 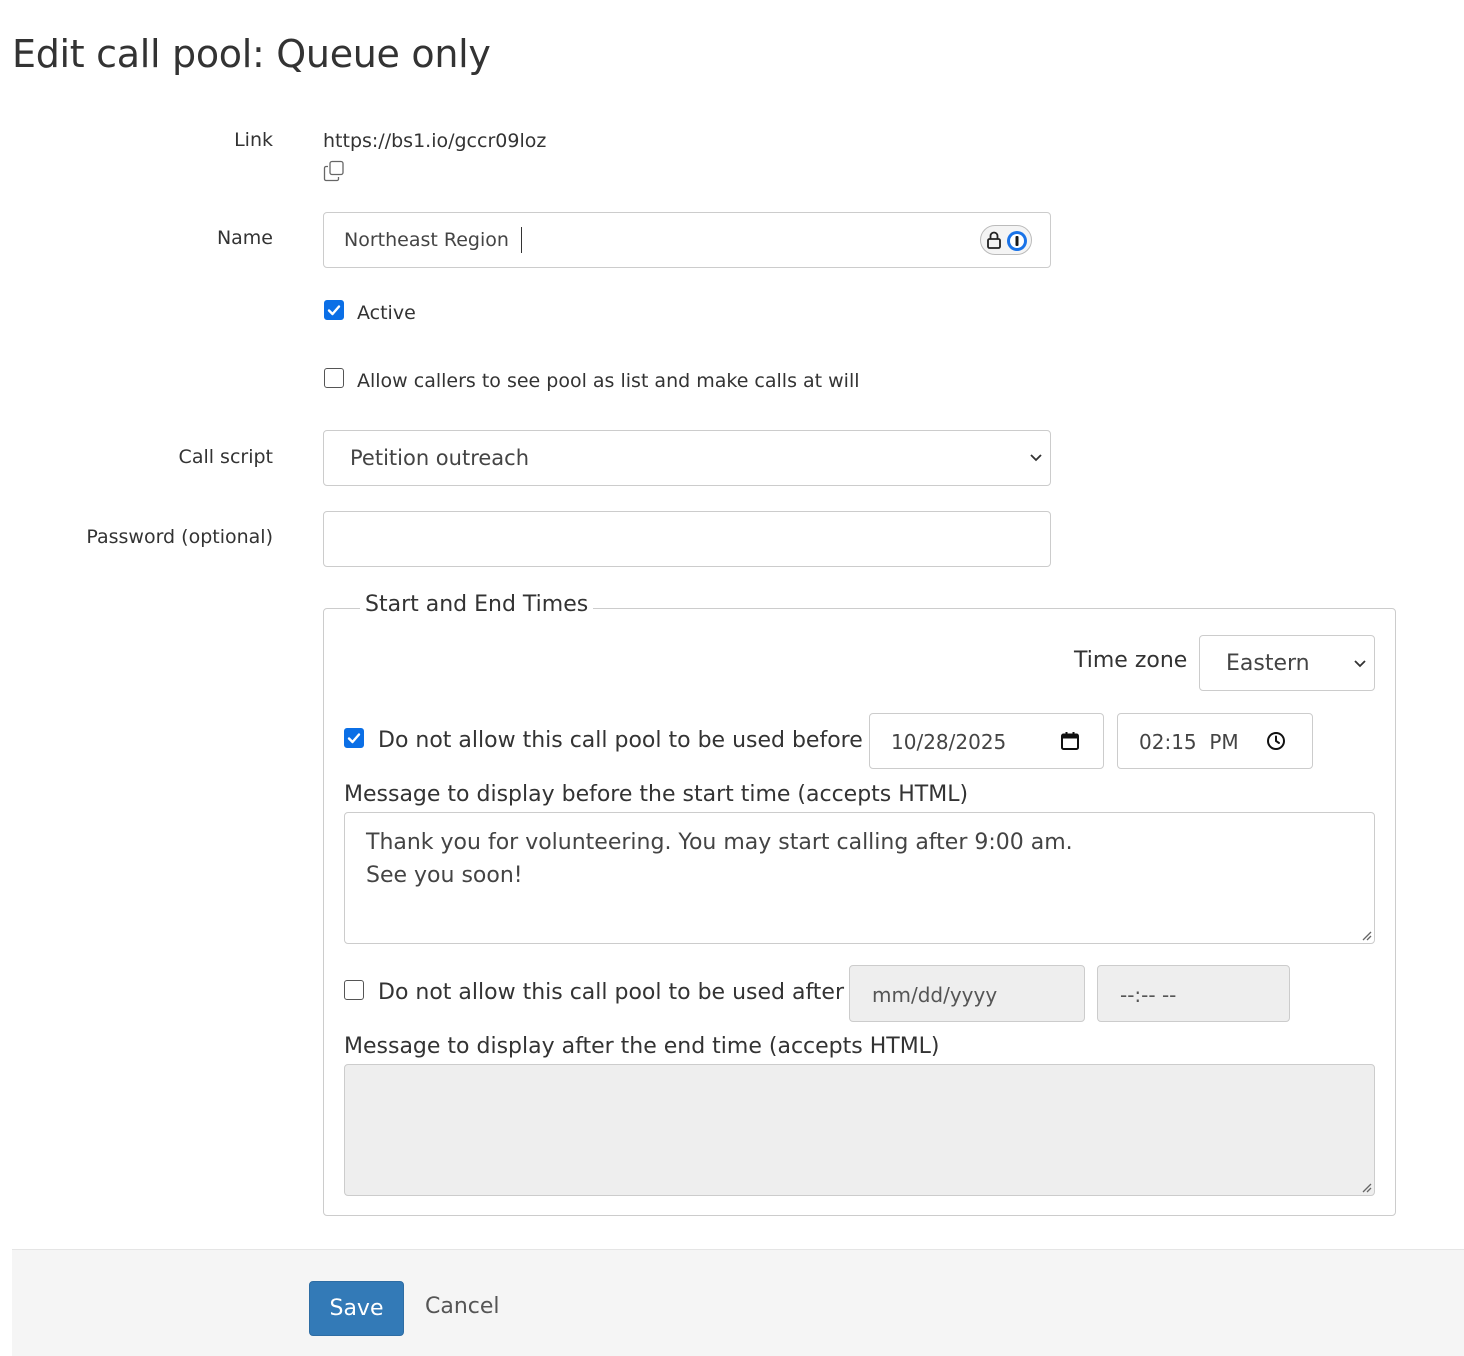 I want to click on password-input, so click(x=687, y=539).